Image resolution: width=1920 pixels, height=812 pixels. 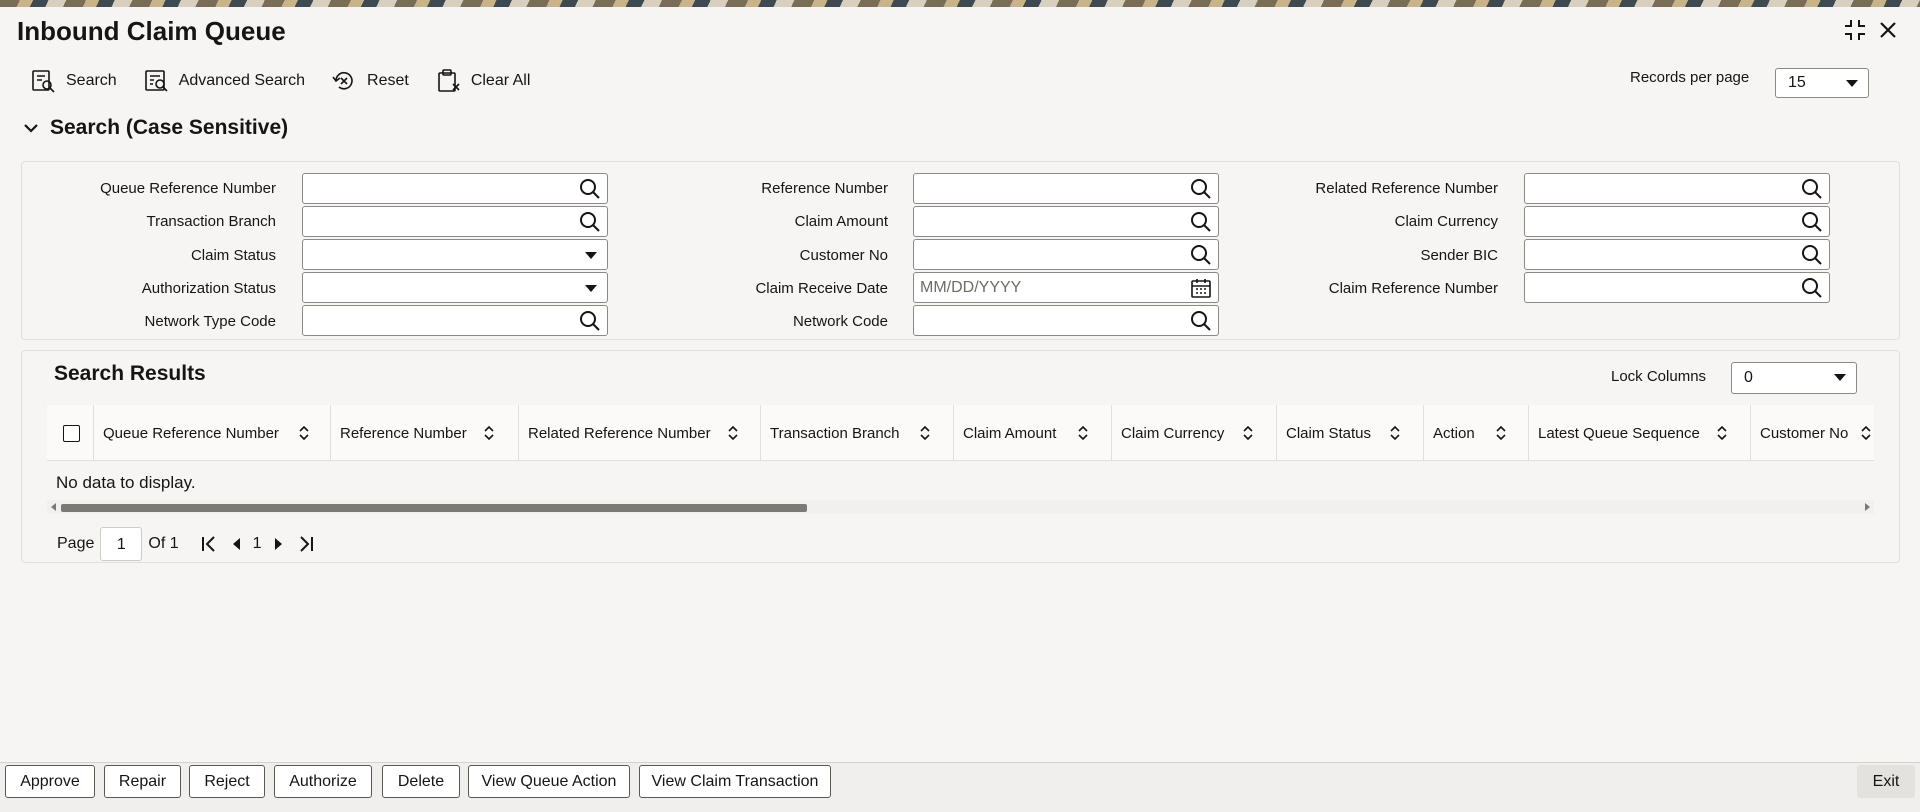 What do you see at coordinates (1659, 376) in the screenshot?
I see `lock-columns-label: Lock Columns` at bounding box center [1659, 376].